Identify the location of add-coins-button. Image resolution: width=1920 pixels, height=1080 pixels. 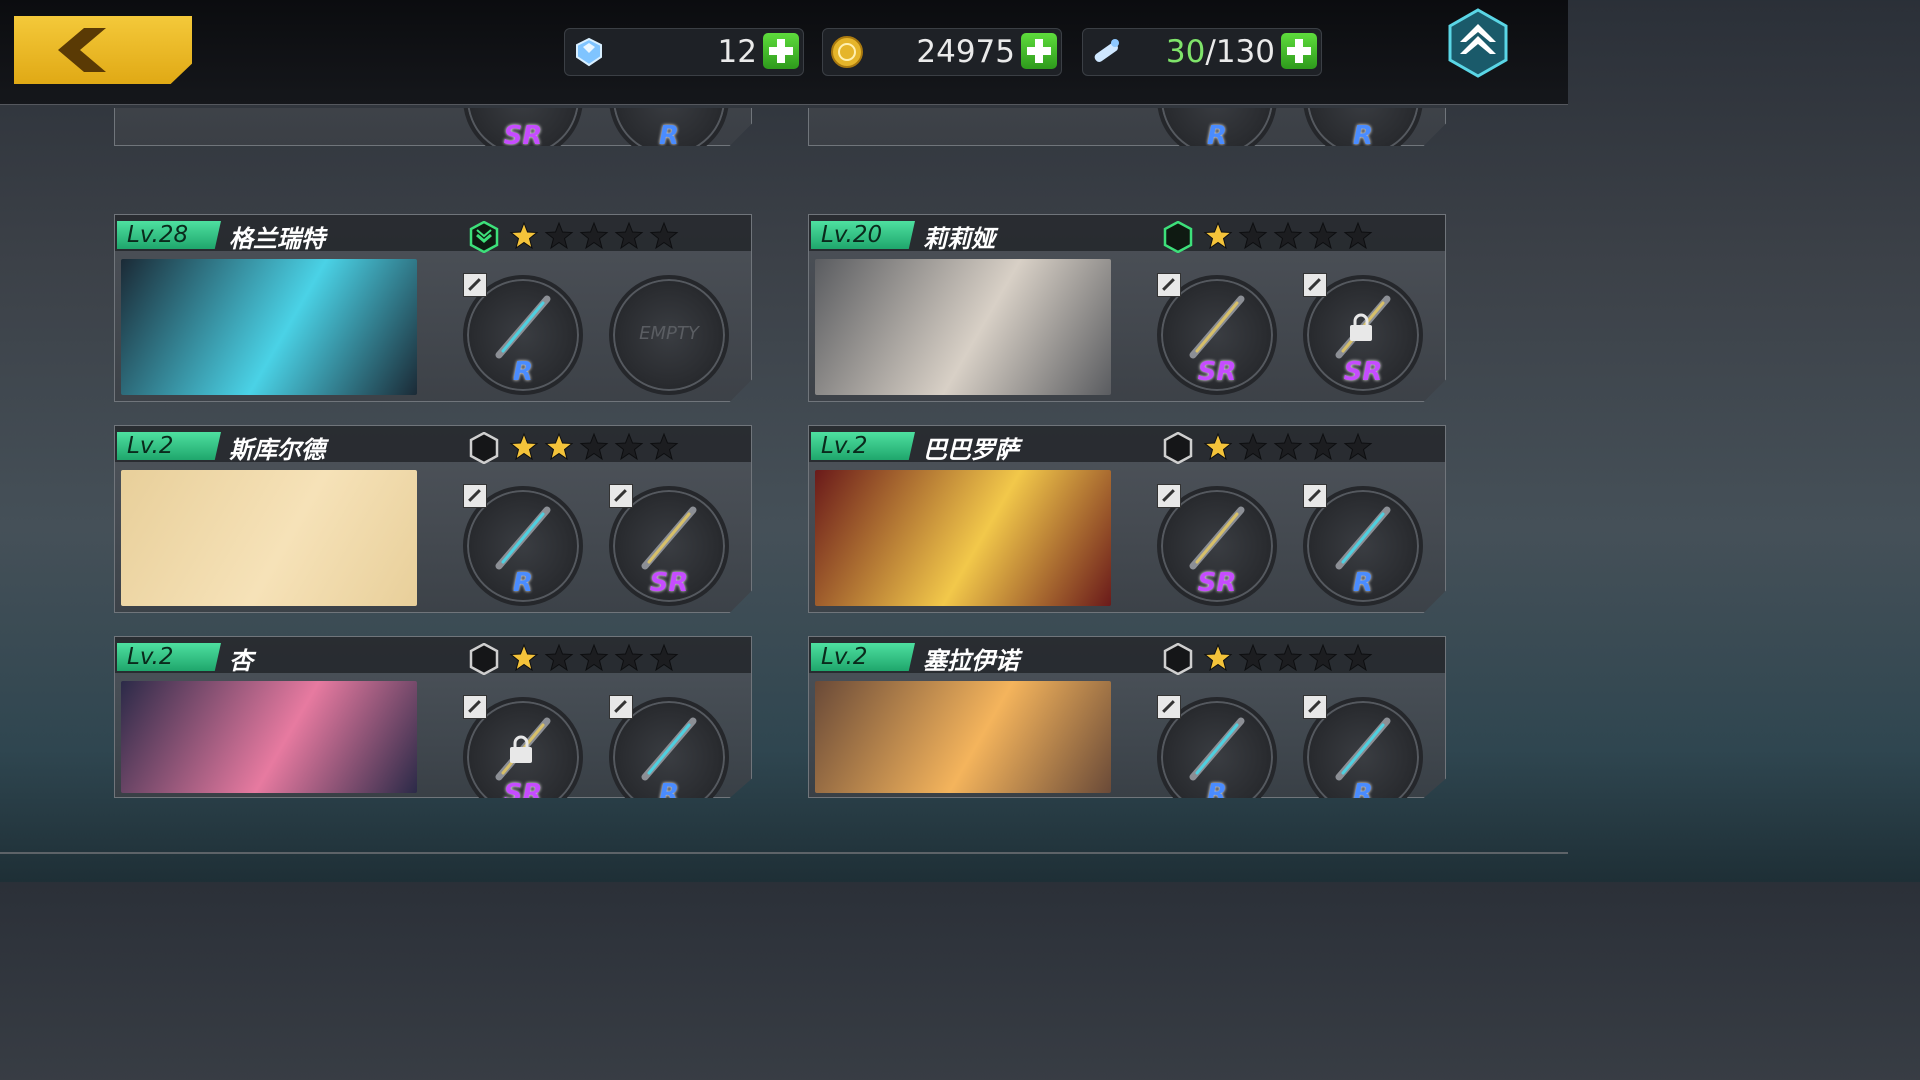
(1039, 51).